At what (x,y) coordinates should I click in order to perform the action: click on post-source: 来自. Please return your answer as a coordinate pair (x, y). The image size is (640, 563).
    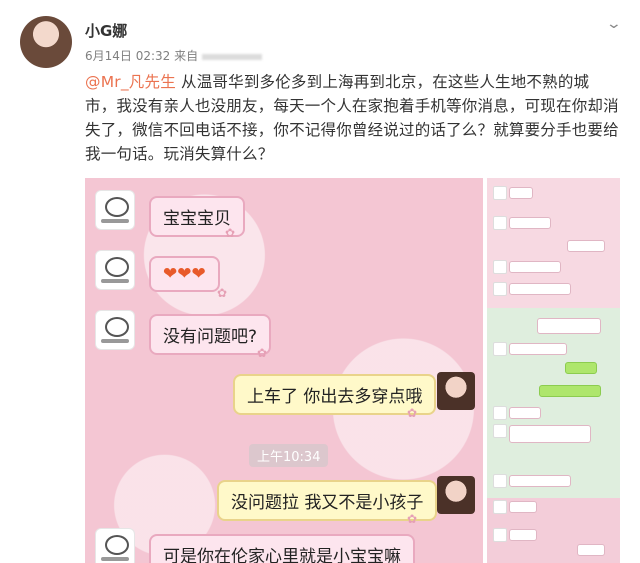
    Looking at the image, I should click on (186, 56).